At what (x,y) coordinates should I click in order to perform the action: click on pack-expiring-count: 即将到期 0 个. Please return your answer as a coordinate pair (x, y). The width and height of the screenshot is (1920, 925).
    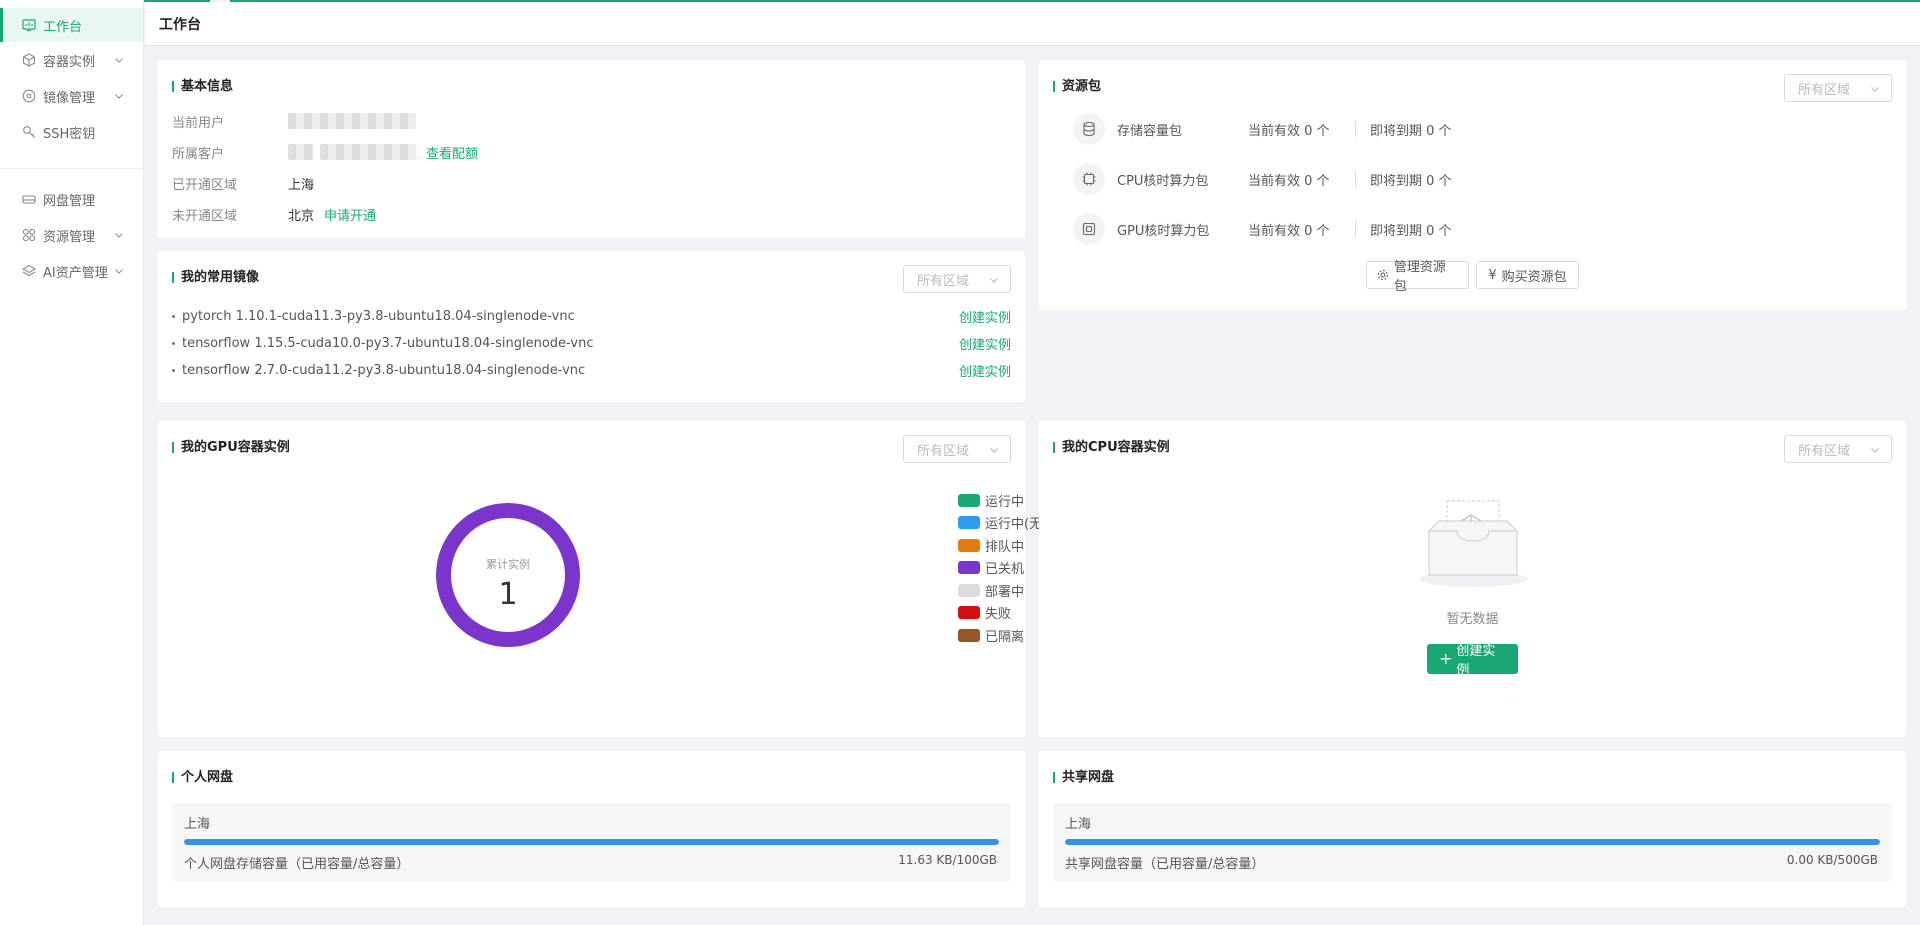
    Looking at the image, I should click on (1411, 231).